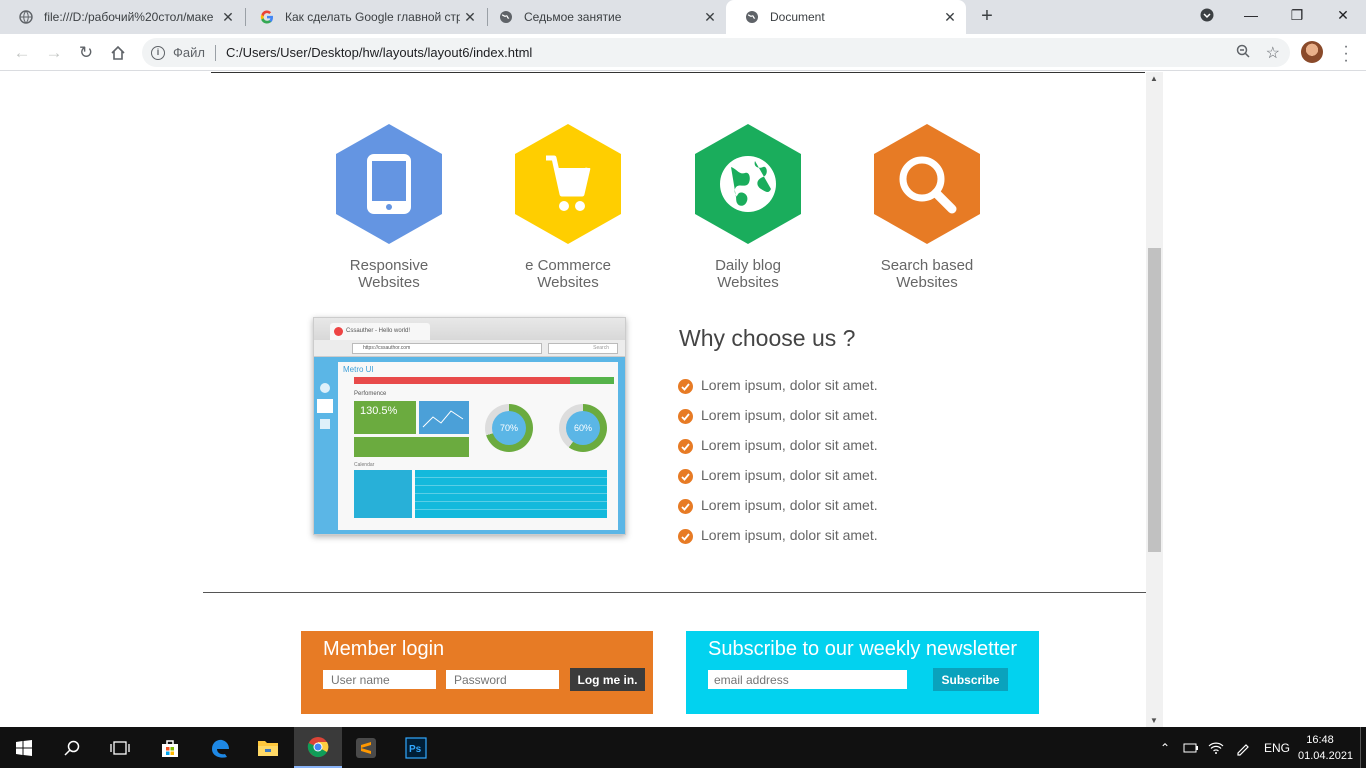 The height and width of the screenshot is (768, 1366). I want to click on tablet-icon, so click(389, 184).